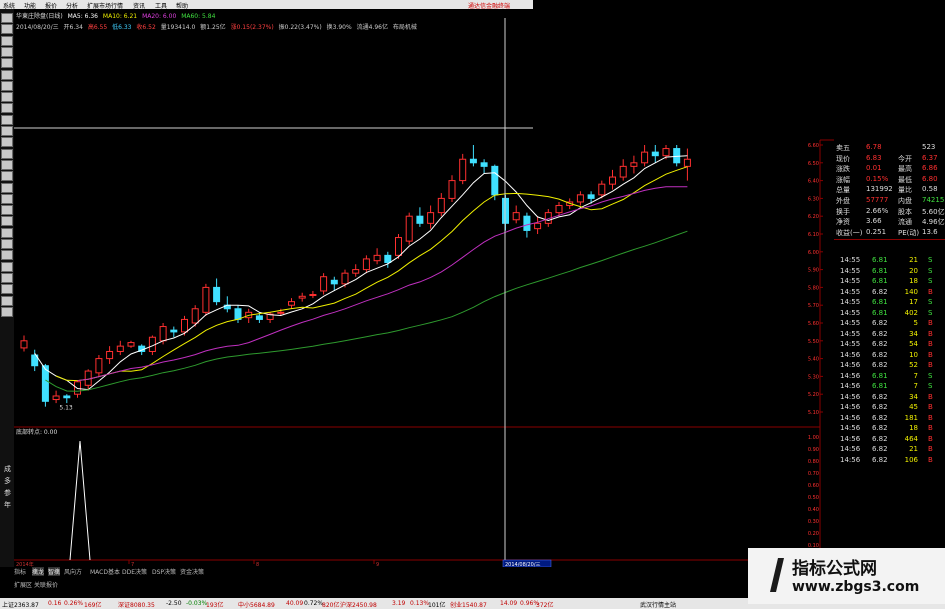  Describe the element at coordinates (874, 147) in the screenshot. I see `quote-value: 6.78` at that location.